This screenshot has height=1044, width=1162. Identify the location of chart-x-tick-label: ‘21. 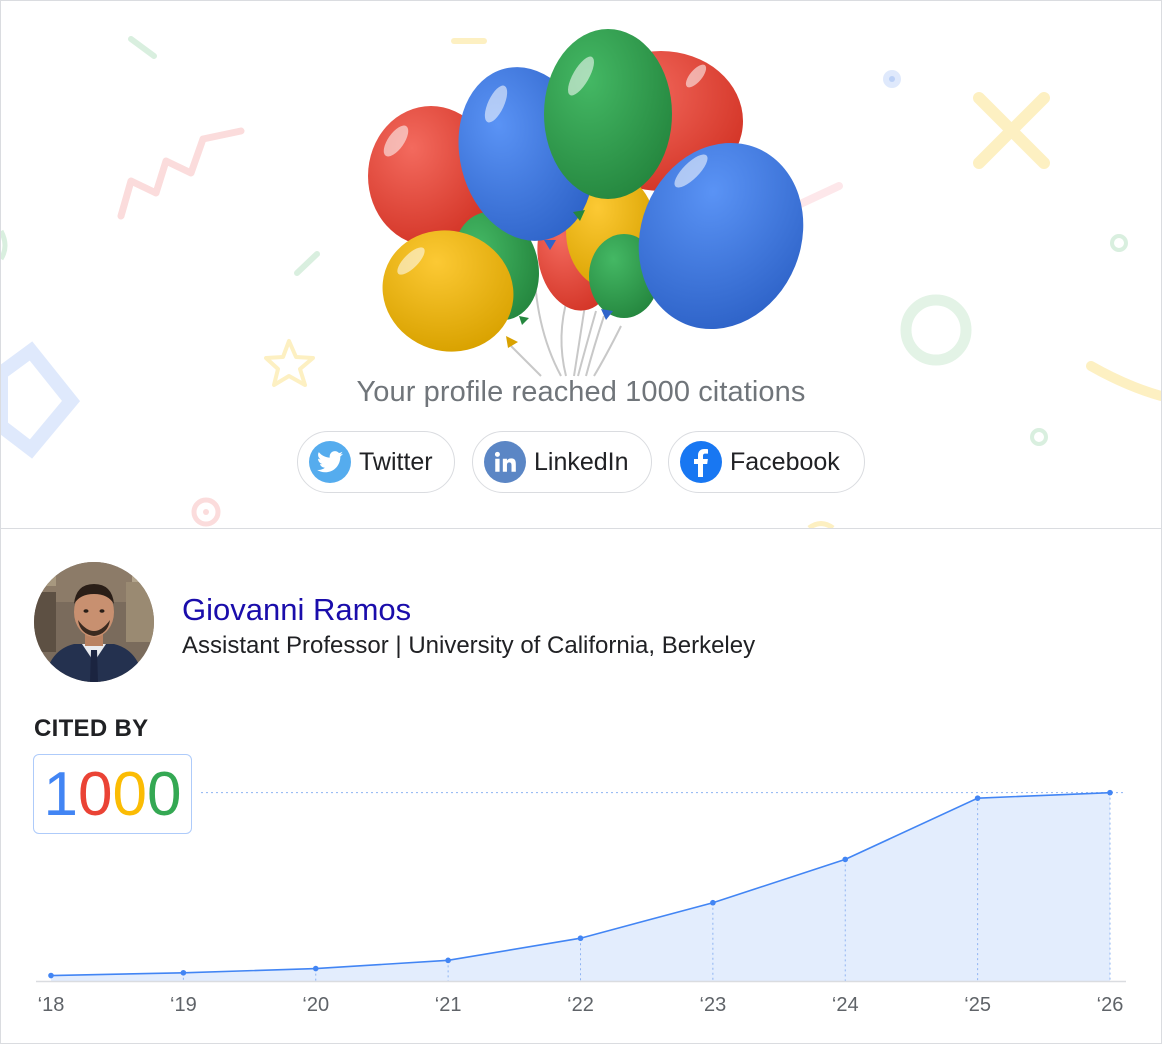
(448, 1005).